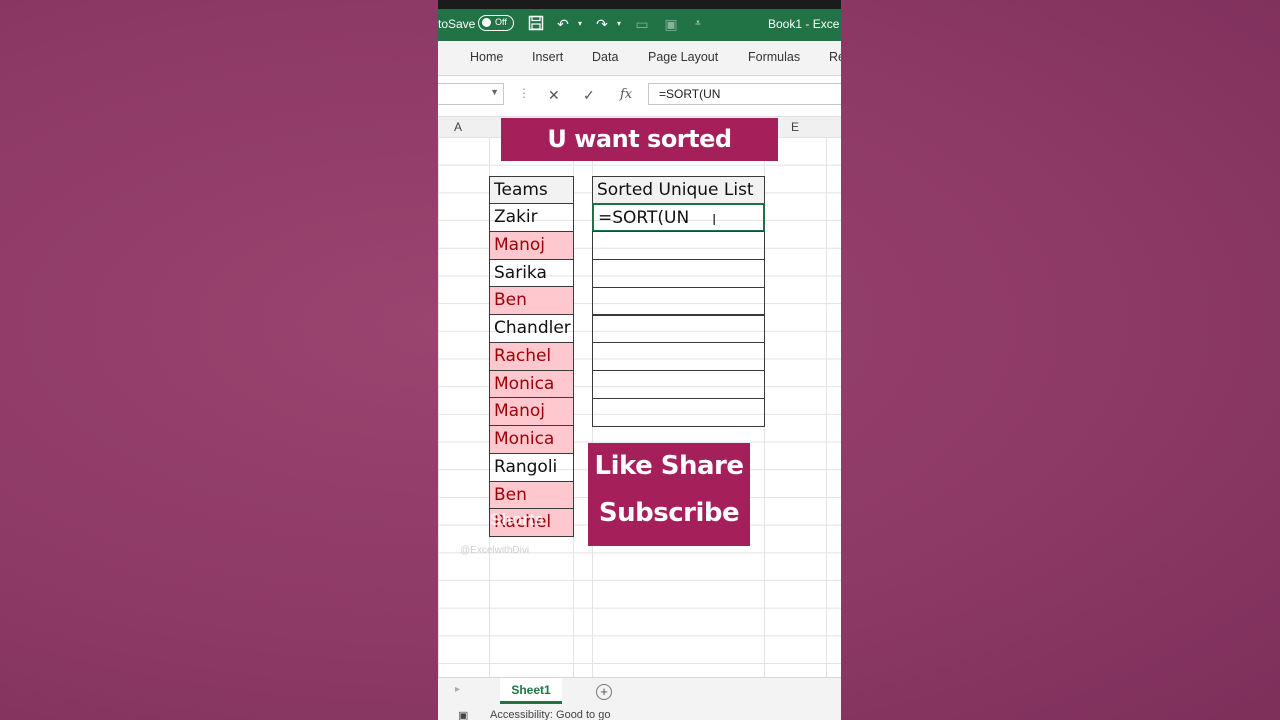  What do you see at coordinates (683, 57) in the screenshot?
I see `tab-page-layout: Page Layout` at bounding box center [683, 57].